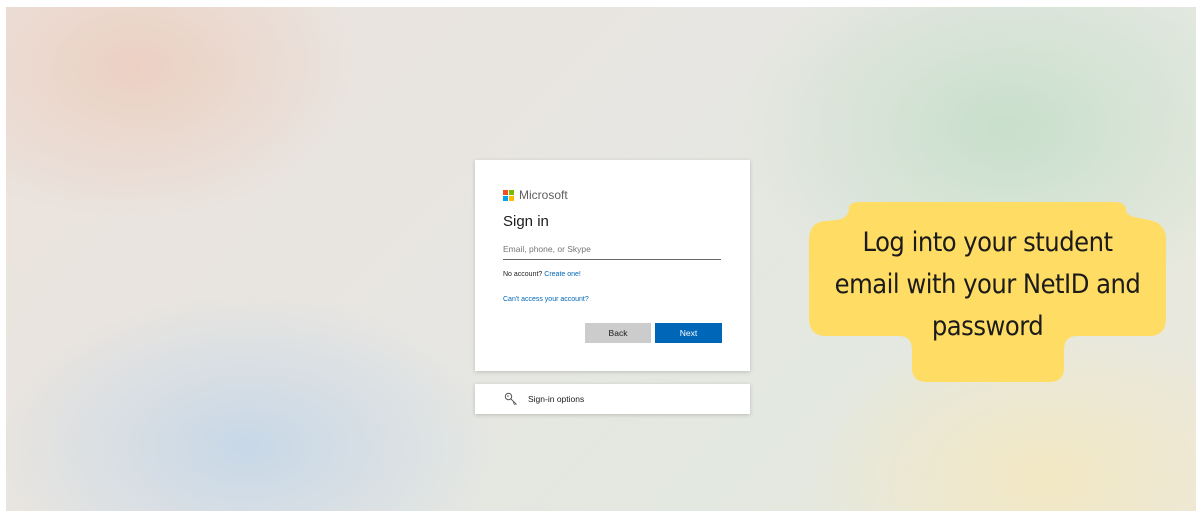  What do you see at coordinates (508, 195) in the screenshot?
I see `microsoft-logo-icon` at bounding box center [508, 195].